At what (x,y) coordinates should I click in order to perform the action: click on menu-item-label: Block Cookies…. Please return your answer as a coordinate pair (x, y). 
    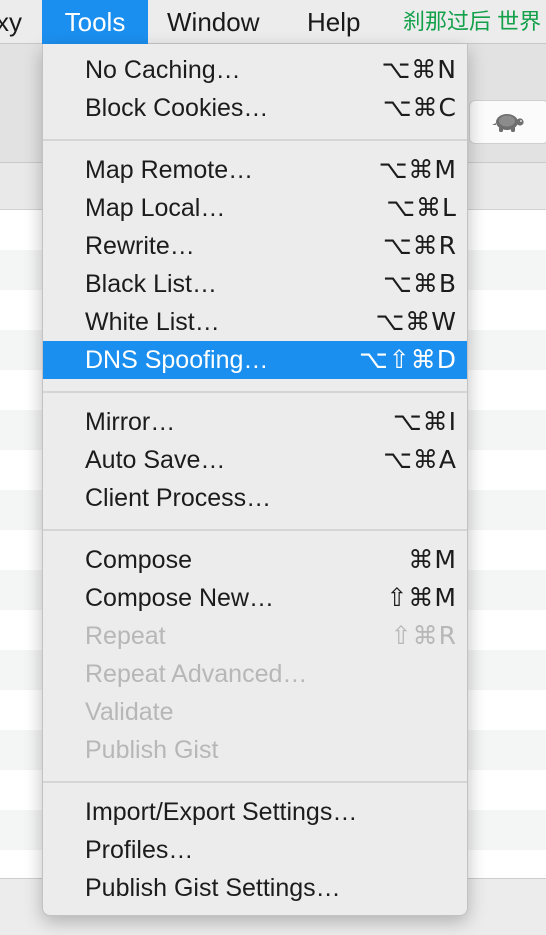
    Looking at the image, I should click on (177, 108).